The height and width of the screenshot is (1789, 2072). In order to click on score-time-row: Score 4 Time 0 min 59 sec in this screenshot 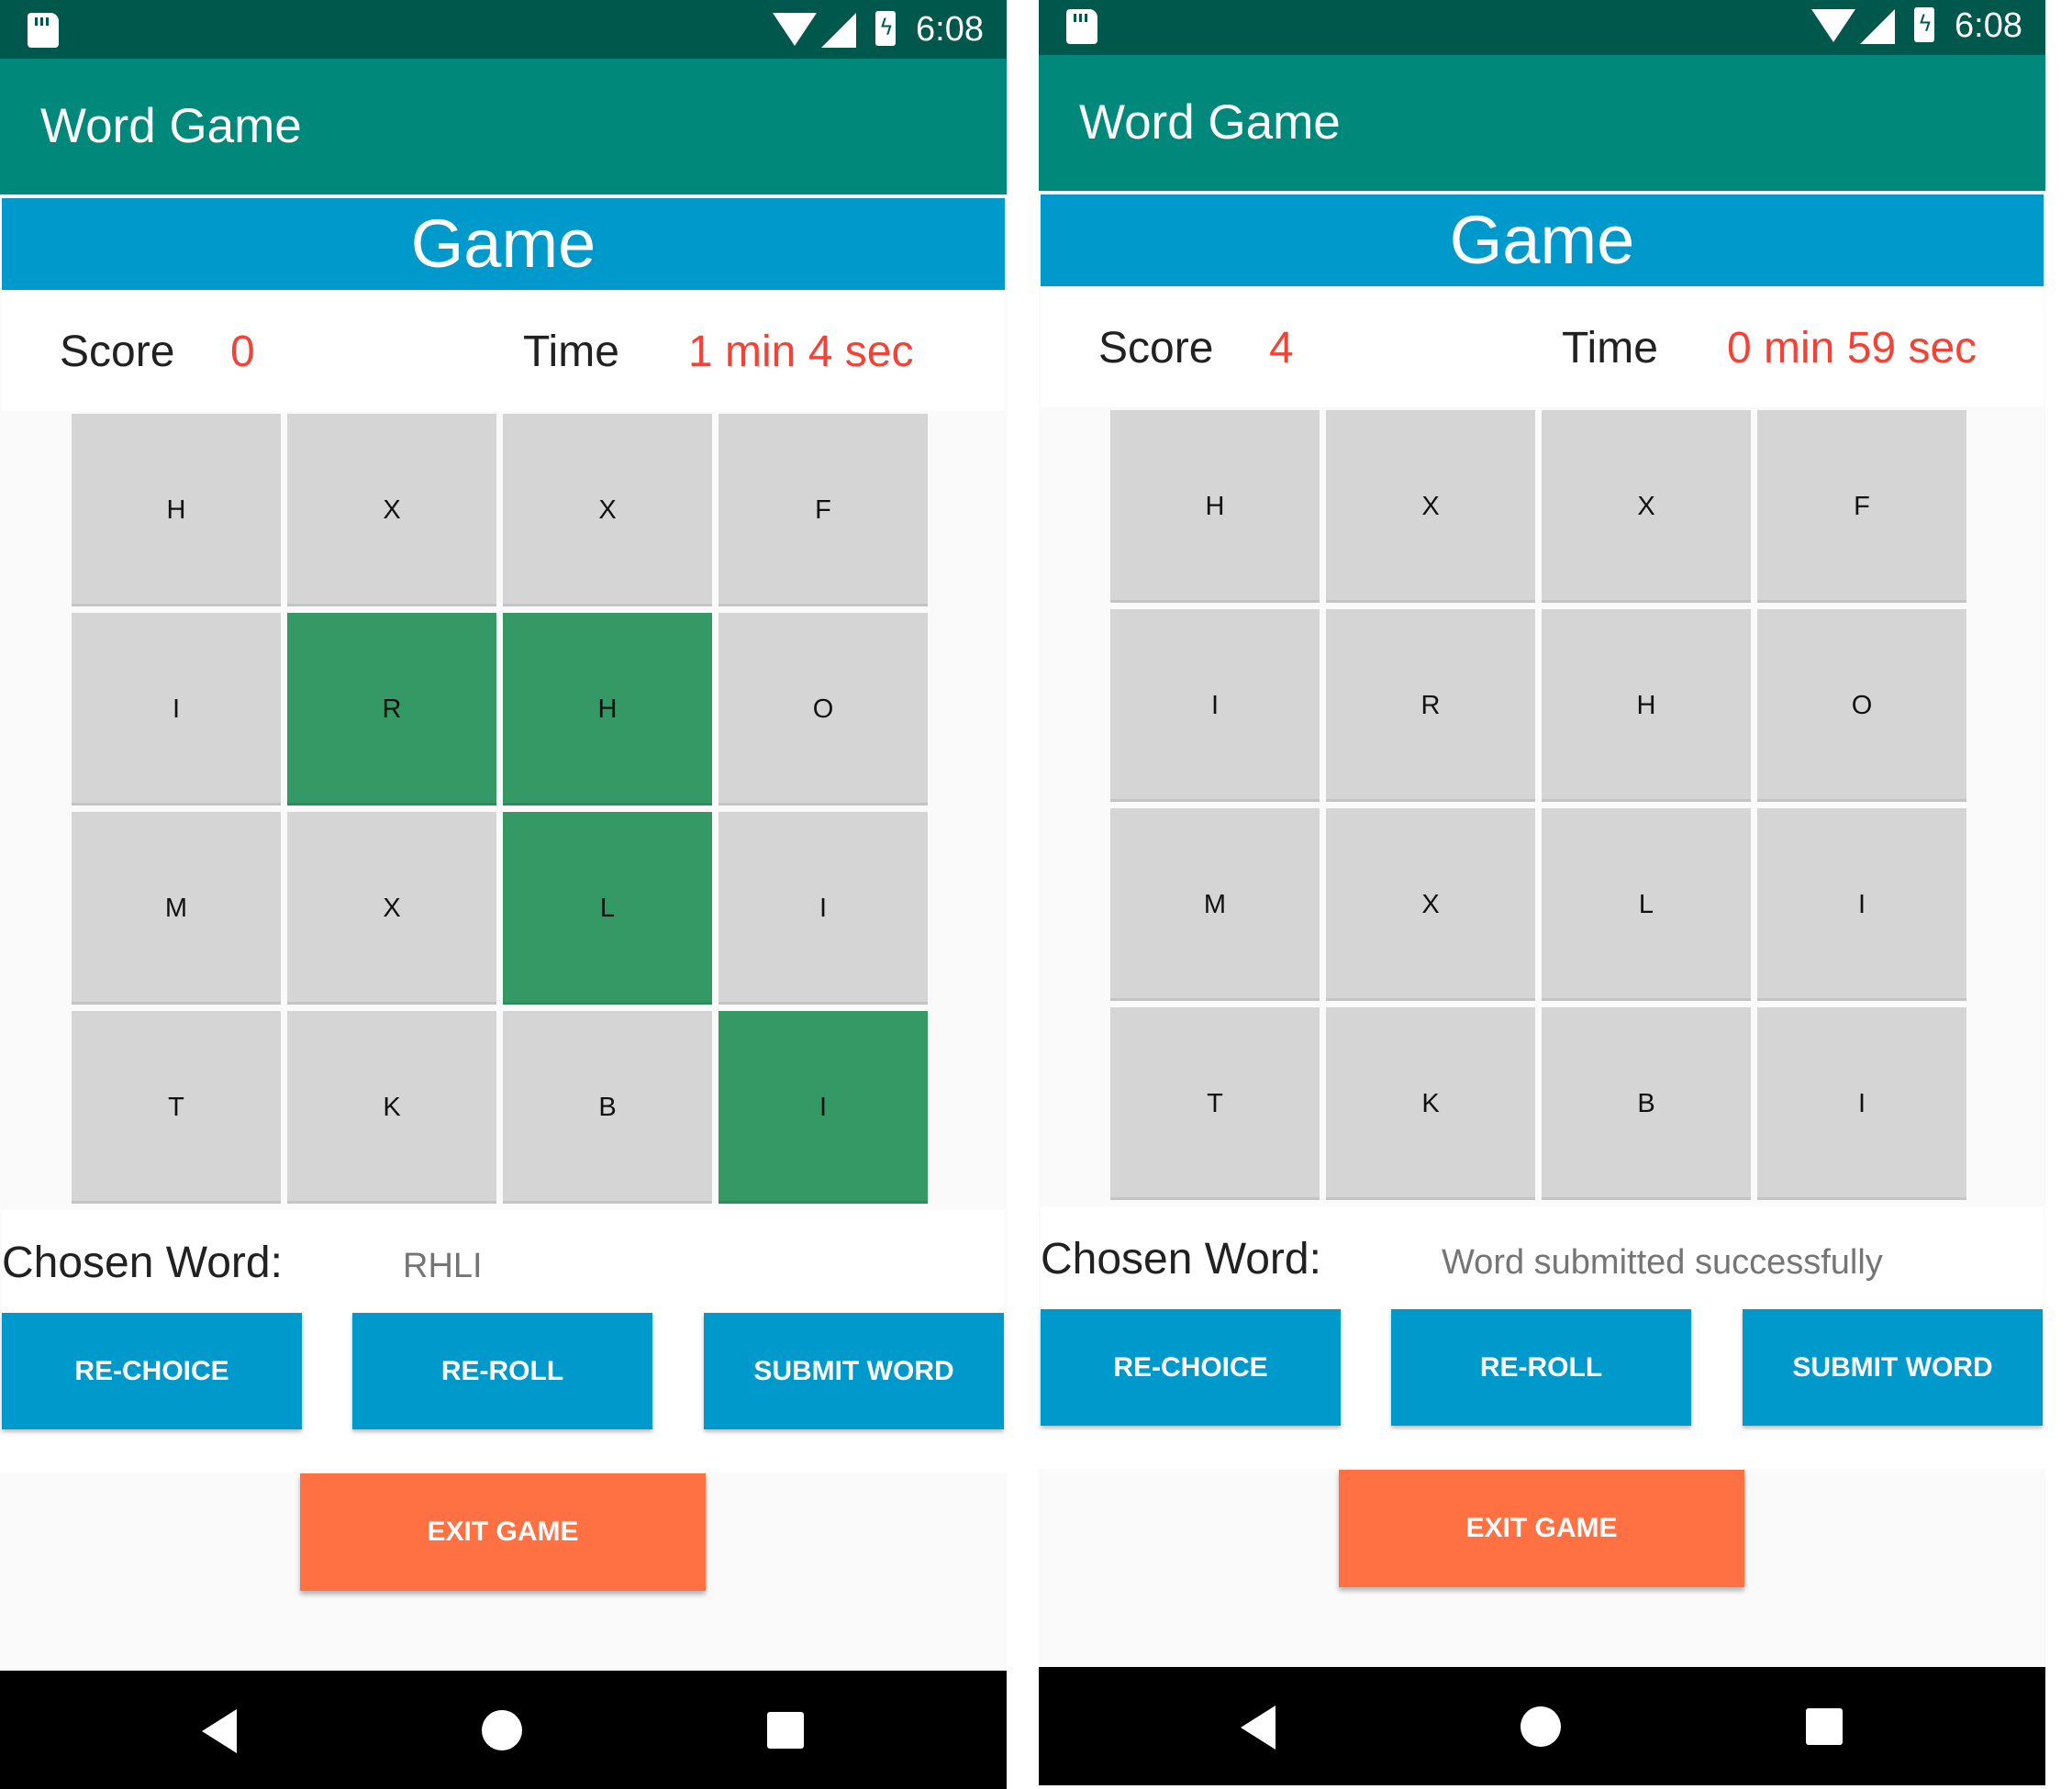, I will do `click(1542, 347)`.